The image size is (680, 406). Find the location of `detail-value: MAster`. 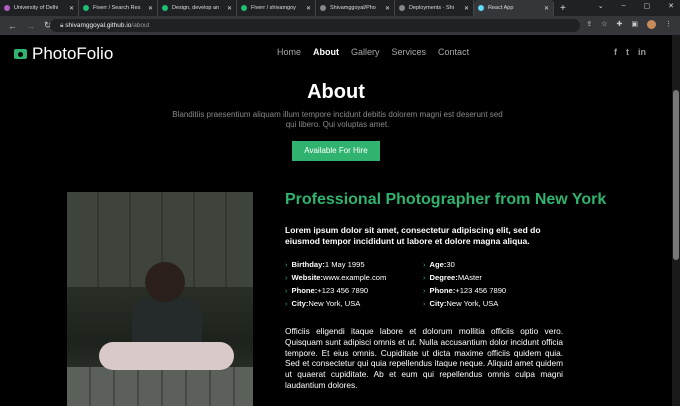

detail-value: MAster is located at coordinates (469, 277).